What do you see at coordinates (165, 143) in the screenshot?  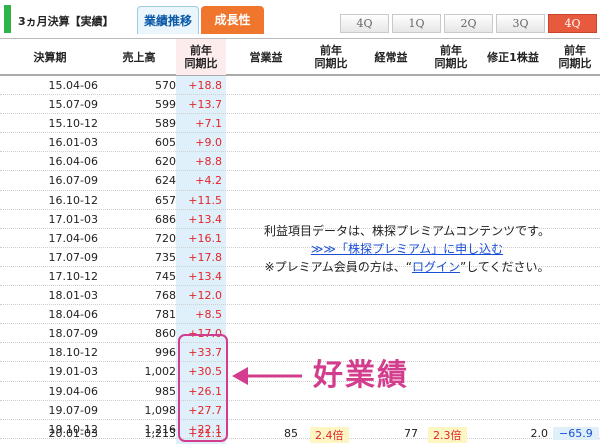 I see `row-sales: 605` at bounding box center [165, 143].